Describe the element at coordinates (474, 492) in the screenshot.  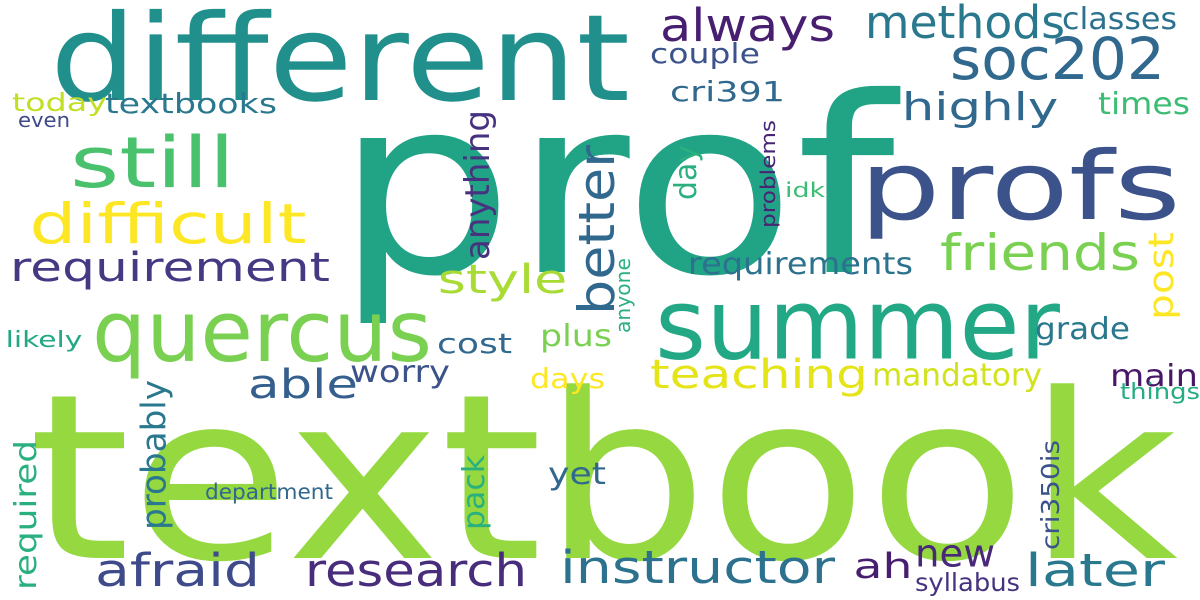
I see `word-pack: pack` at that location.